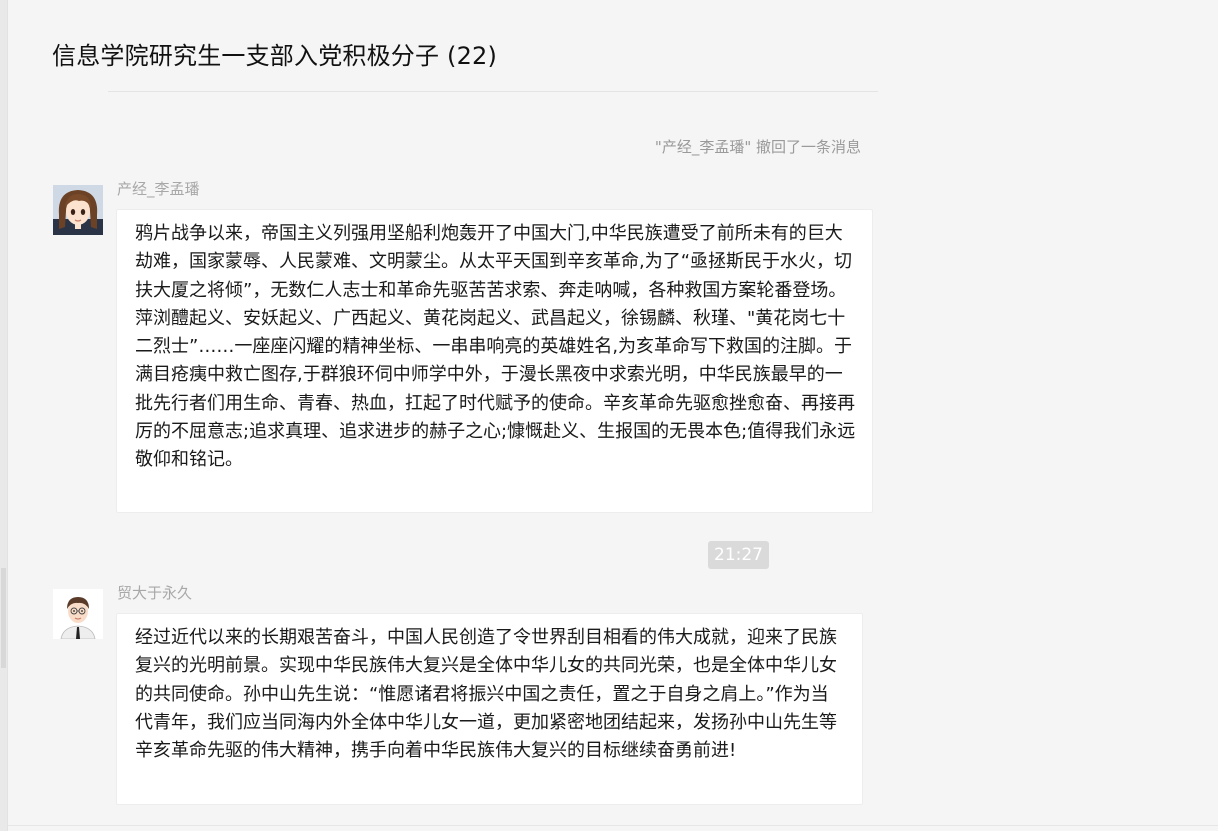  Describe the element at coordinates (757, 147) in the screenshot. I see `recall-notice: "产经_李孟璠" 撤回了一条消息` at that location.